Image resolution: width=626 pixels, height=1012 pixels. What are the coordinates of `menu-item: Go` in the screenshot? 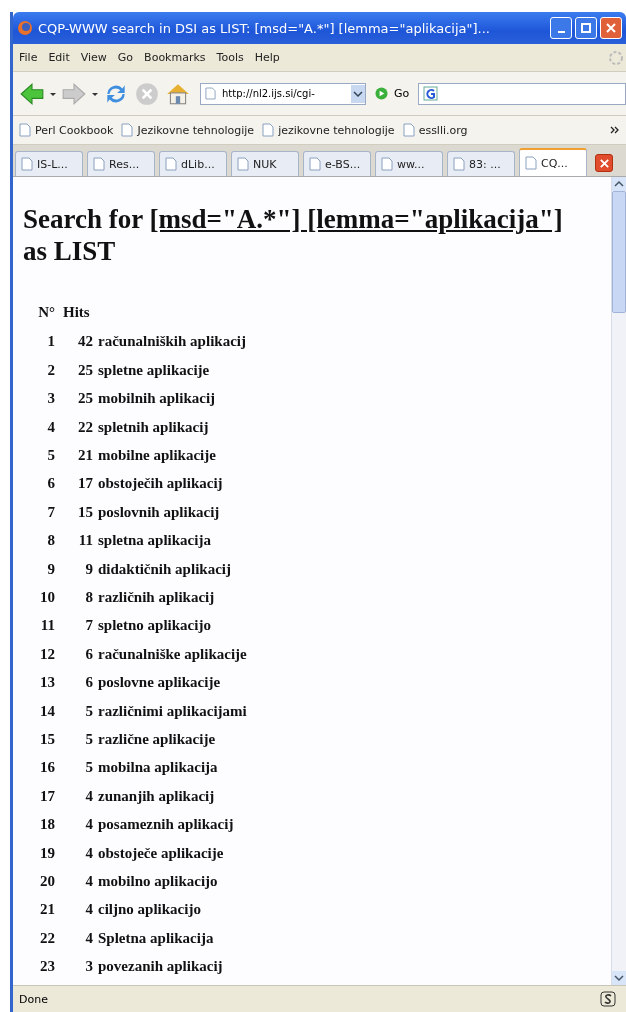 It's located at (125, 57).